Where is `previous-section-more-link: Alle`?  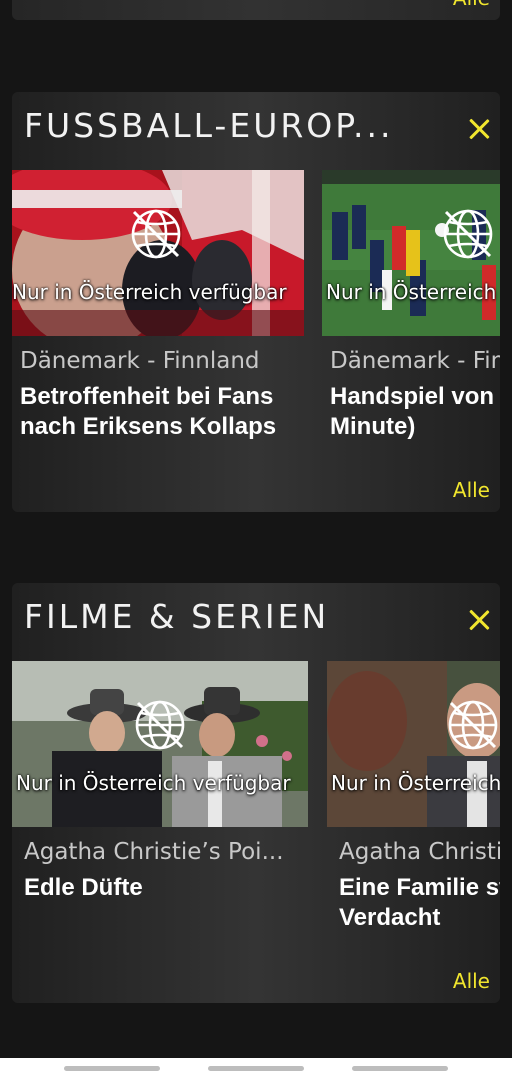
previous-section-more-link: Alle is located at coordinates (471, 5).